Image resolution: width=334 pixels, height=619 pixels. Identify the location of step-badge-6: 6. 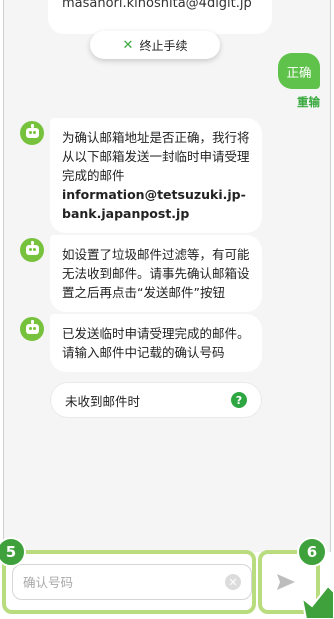
(312, 552).